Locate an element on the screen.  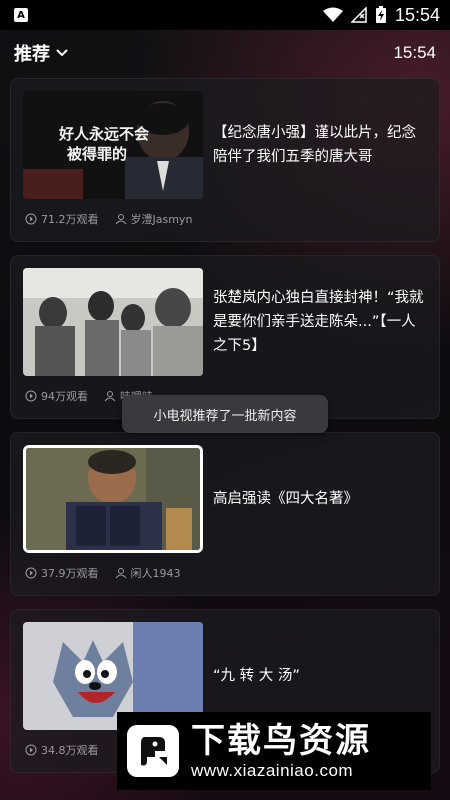
view-count: 94万观看 is located at coordinates (64, 396).